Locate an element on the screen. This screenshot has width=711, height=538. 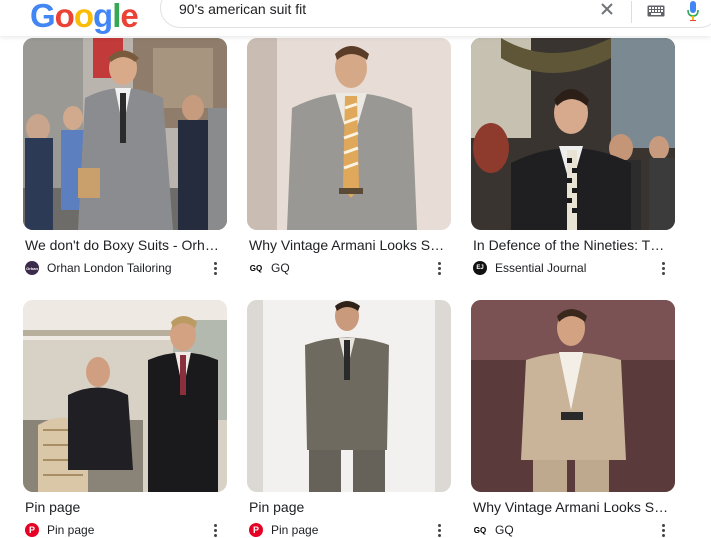
source-name: Orhan London Tailoring is located at coordinates (109, 268).